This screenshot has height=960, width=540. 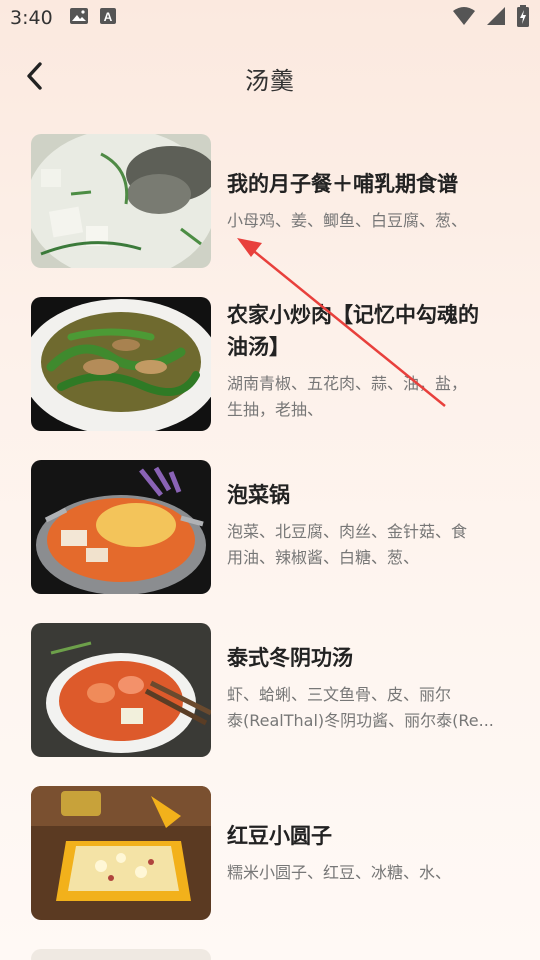 What do you see at coordinates (372, 836) in the screenshot?
I see `recipe-title: 红豆小圆子` at bounding box center [372, 836].